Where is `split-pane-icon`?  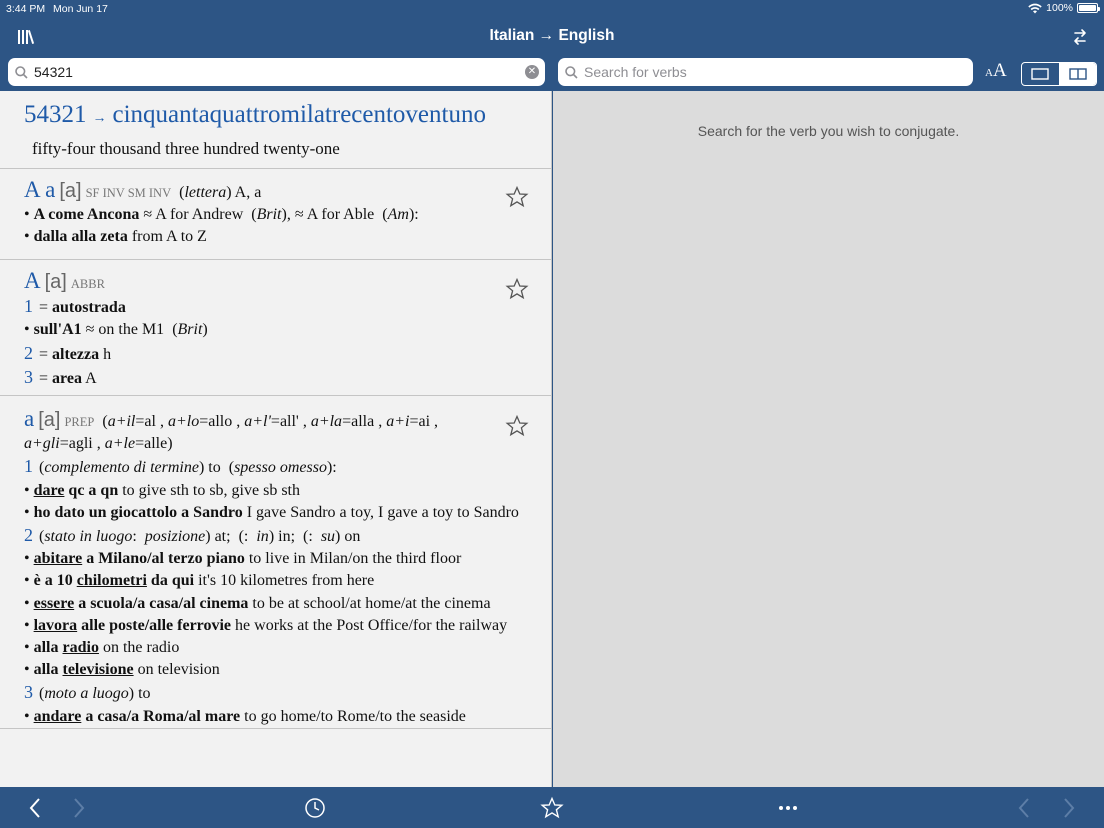
split-pane-icon is located at coordinates (1077, 74).